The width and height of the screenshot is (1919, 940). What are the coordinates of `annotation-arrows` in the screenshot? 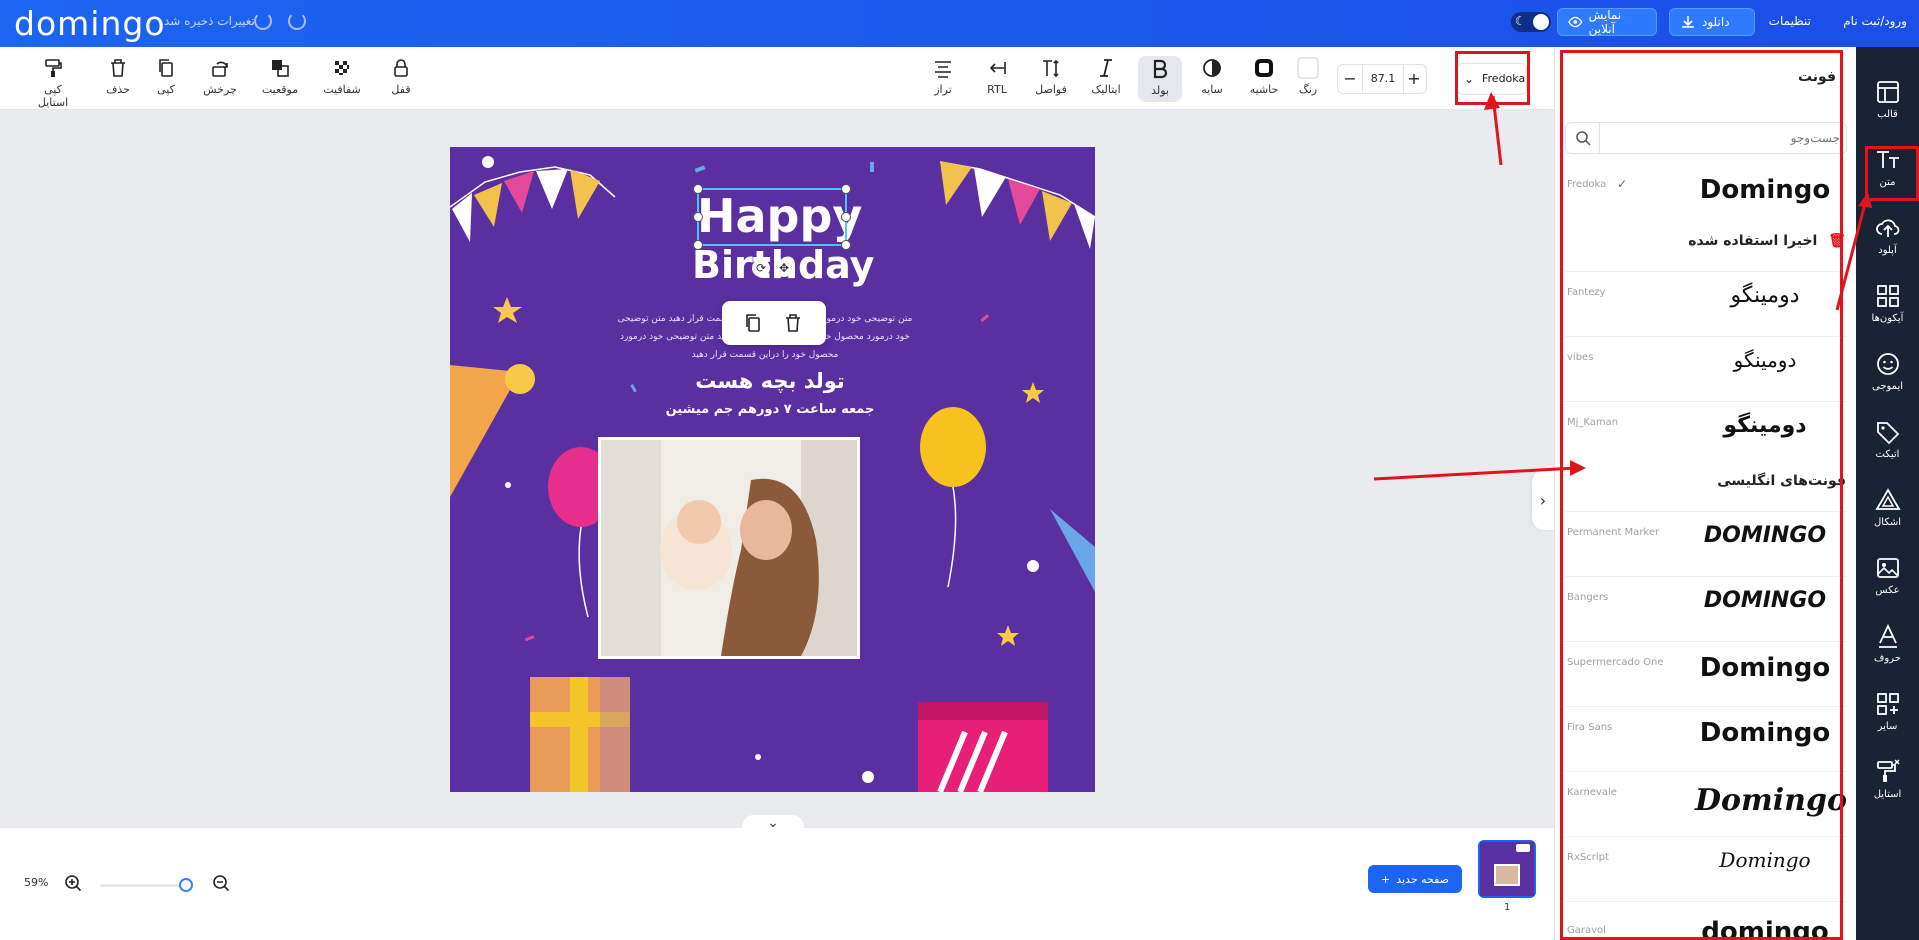 It's located at (1622, 286).